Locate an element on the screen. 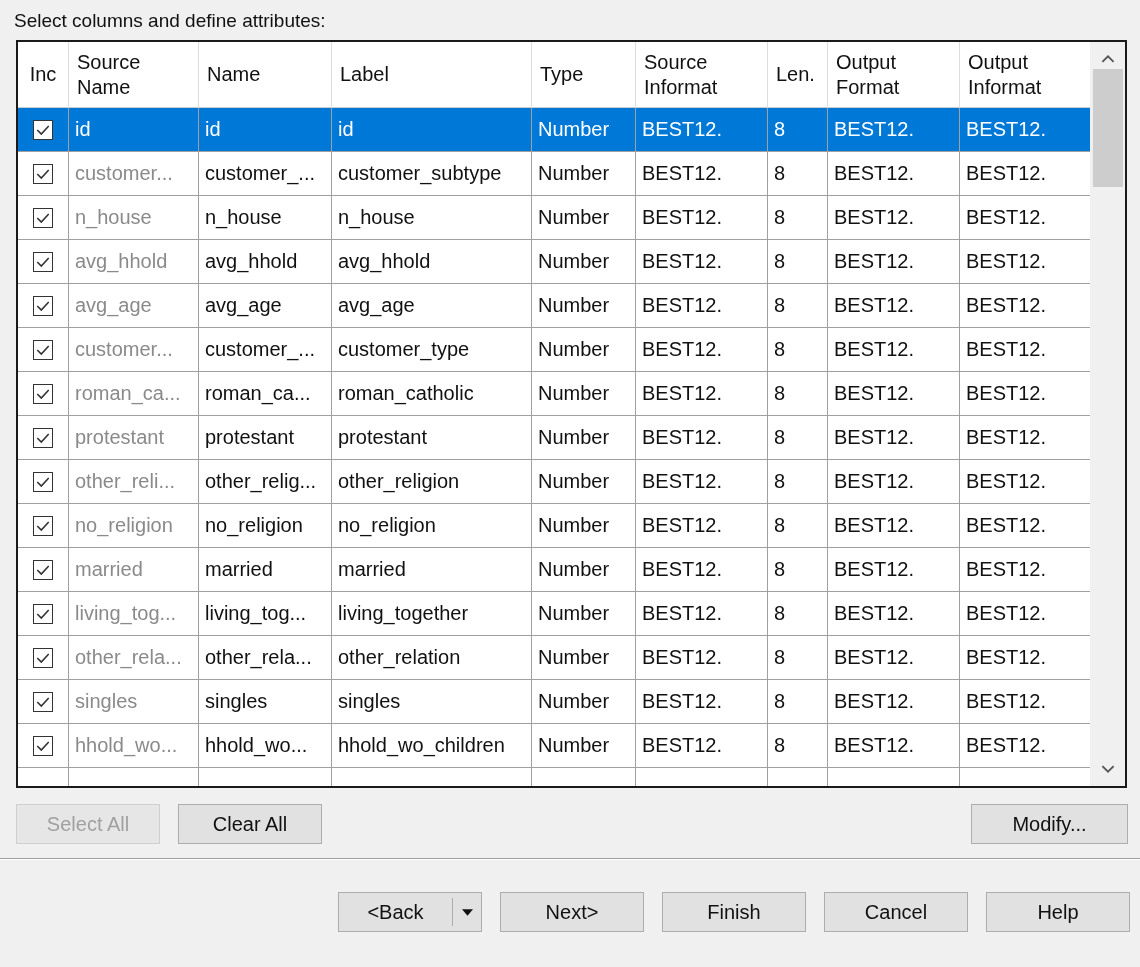 The image size is (1140, 967). scroll-up-icon is located at coordinates (1107, 58).